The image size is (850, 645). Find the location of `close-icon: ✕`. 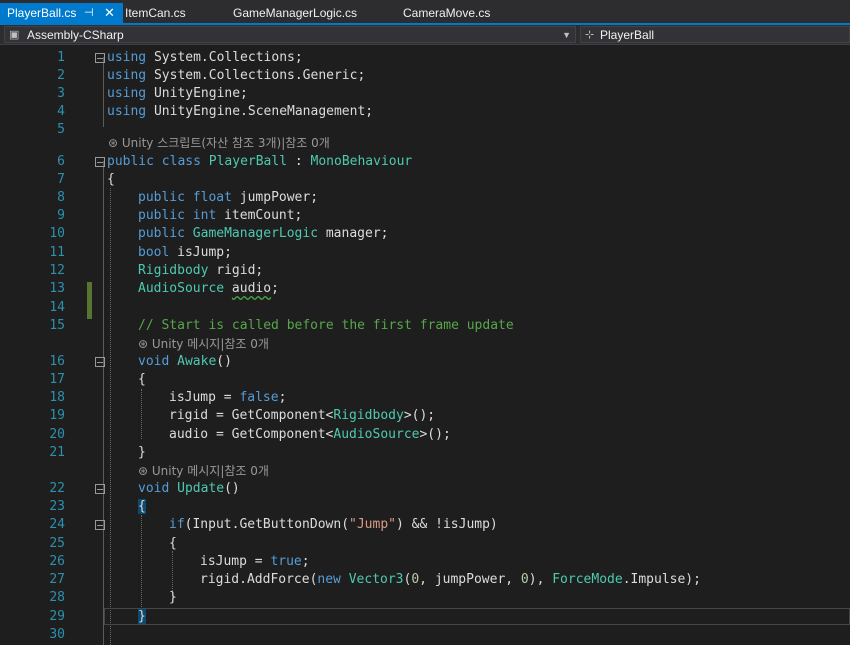

close-icon: ✕ is located at coordinates (109, 13).